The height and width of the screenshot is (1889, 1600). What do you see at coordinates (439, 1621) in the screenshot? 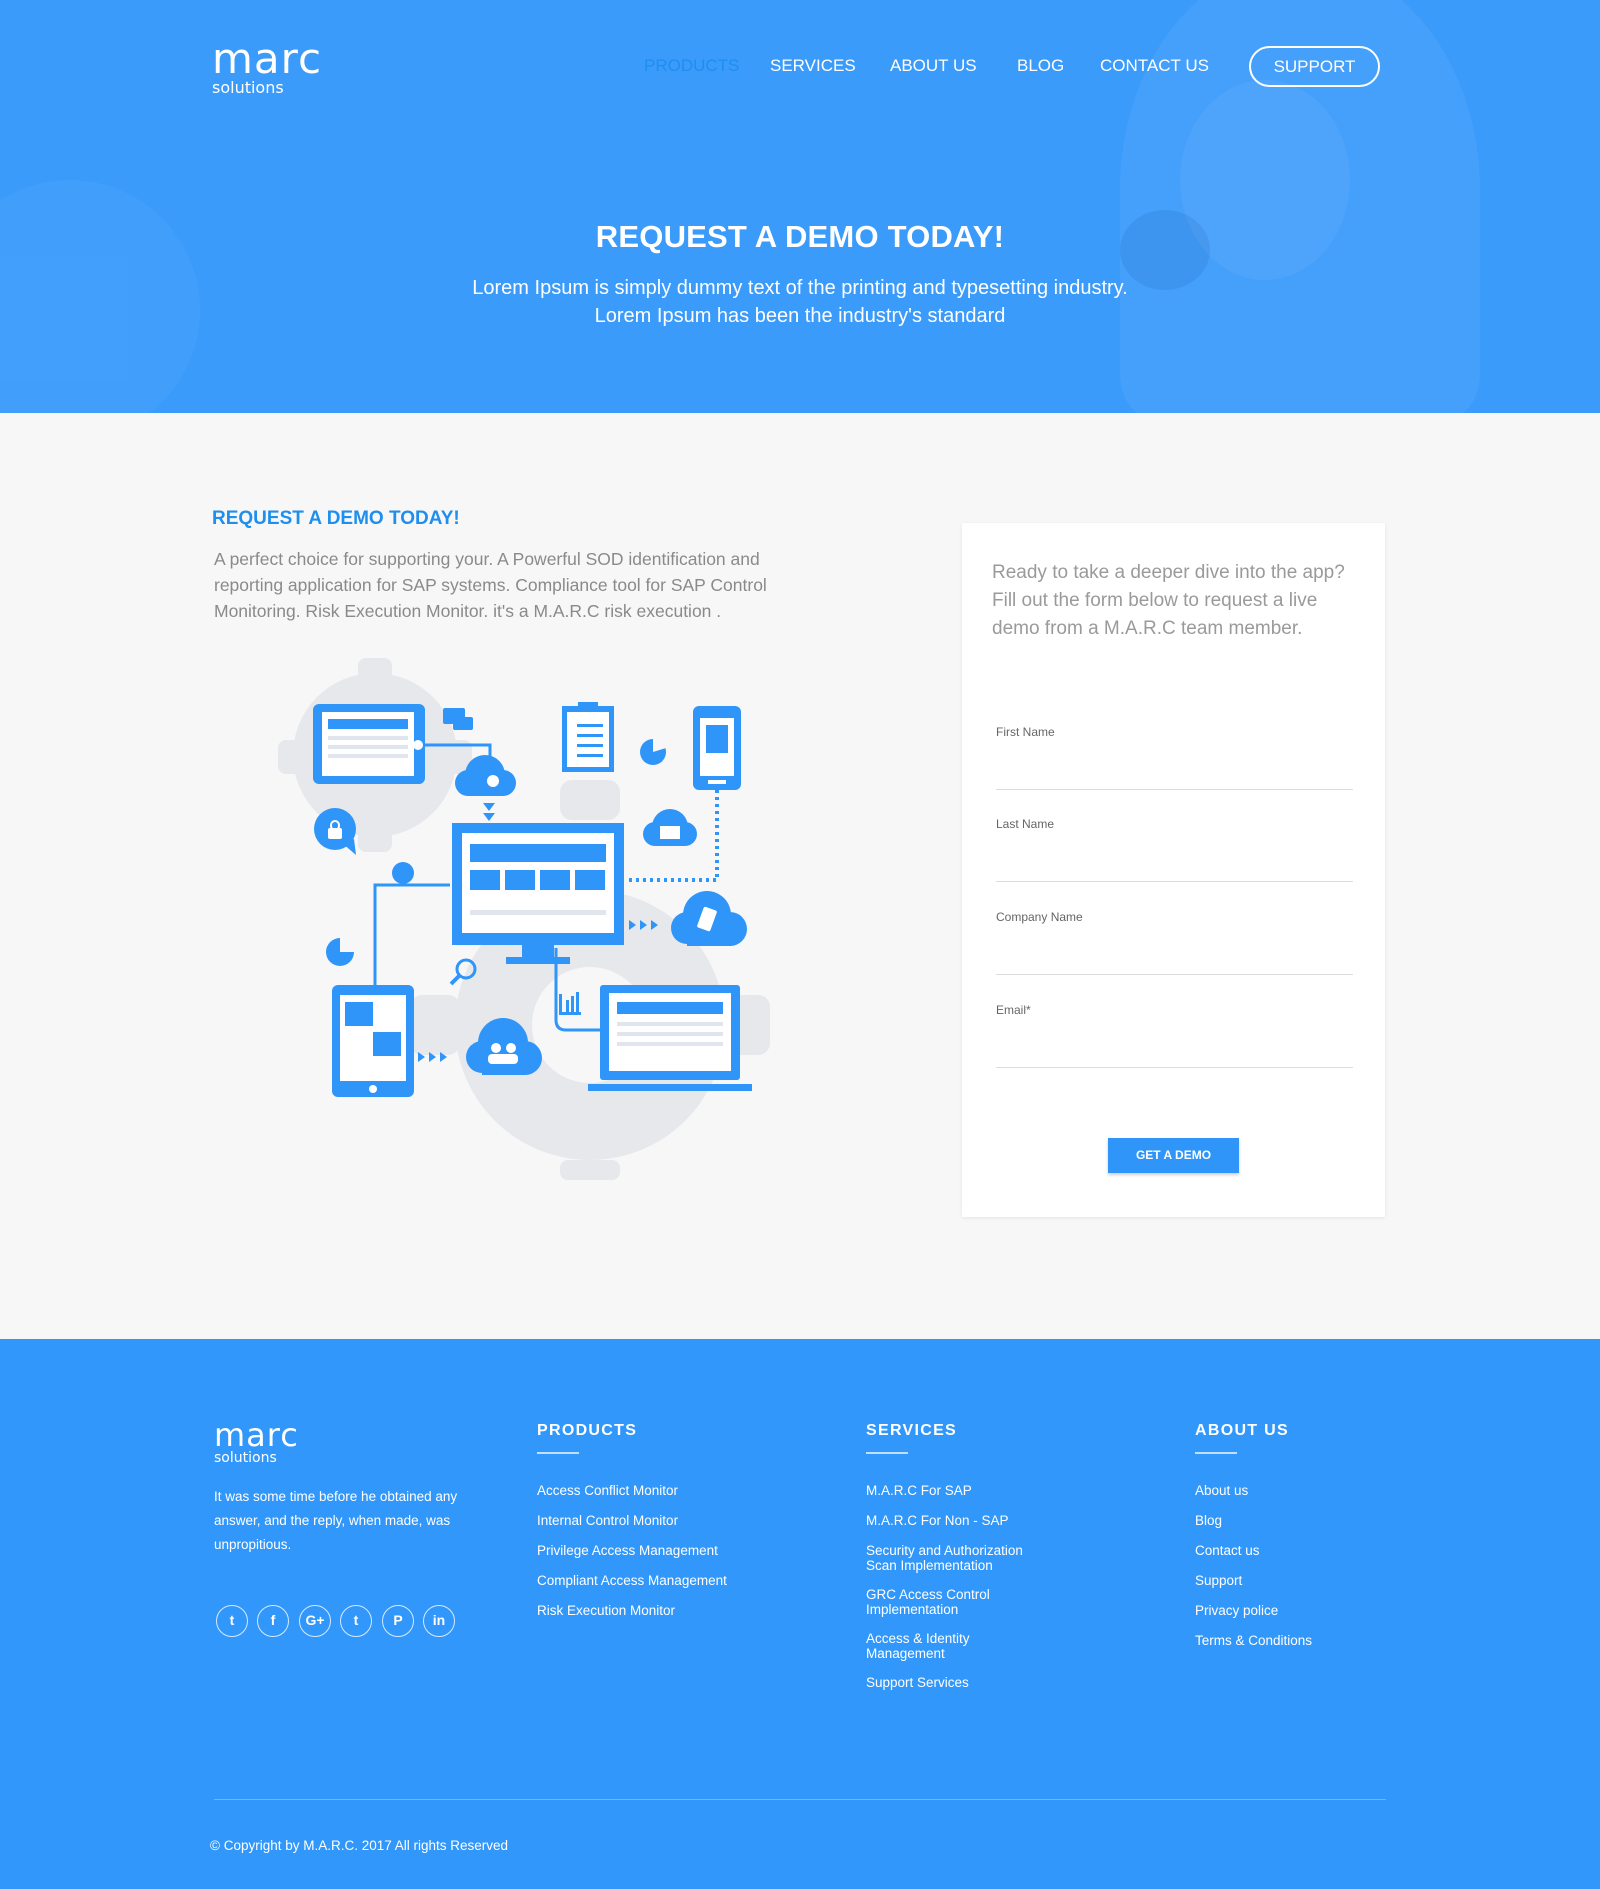
I see `linkedin-icon: in` at bounding box center [439, 1621].